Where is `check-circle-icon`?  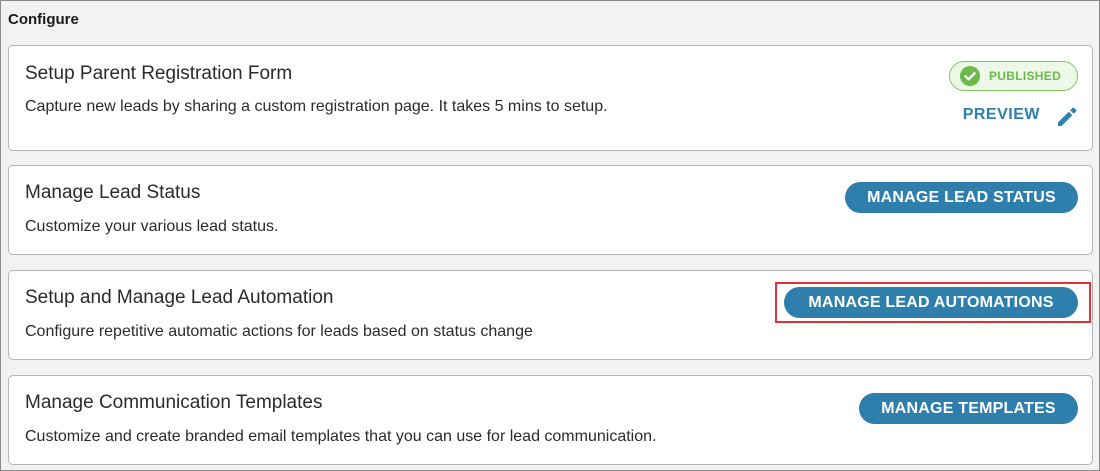
check-circle-icon is located at coordinates (970, 76).